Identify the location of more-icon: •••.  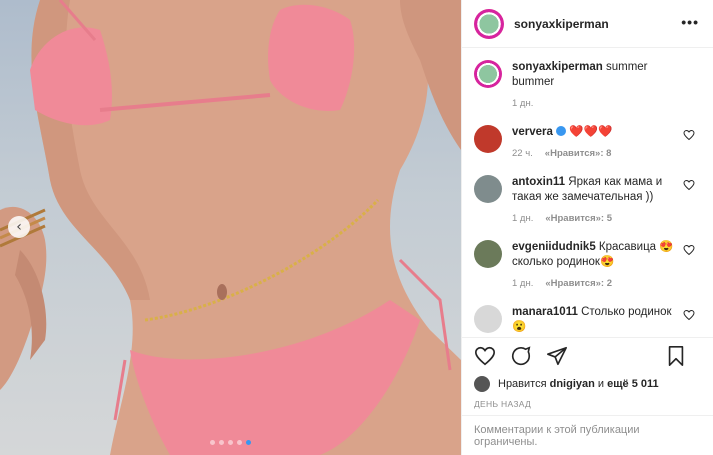
(690, 22).